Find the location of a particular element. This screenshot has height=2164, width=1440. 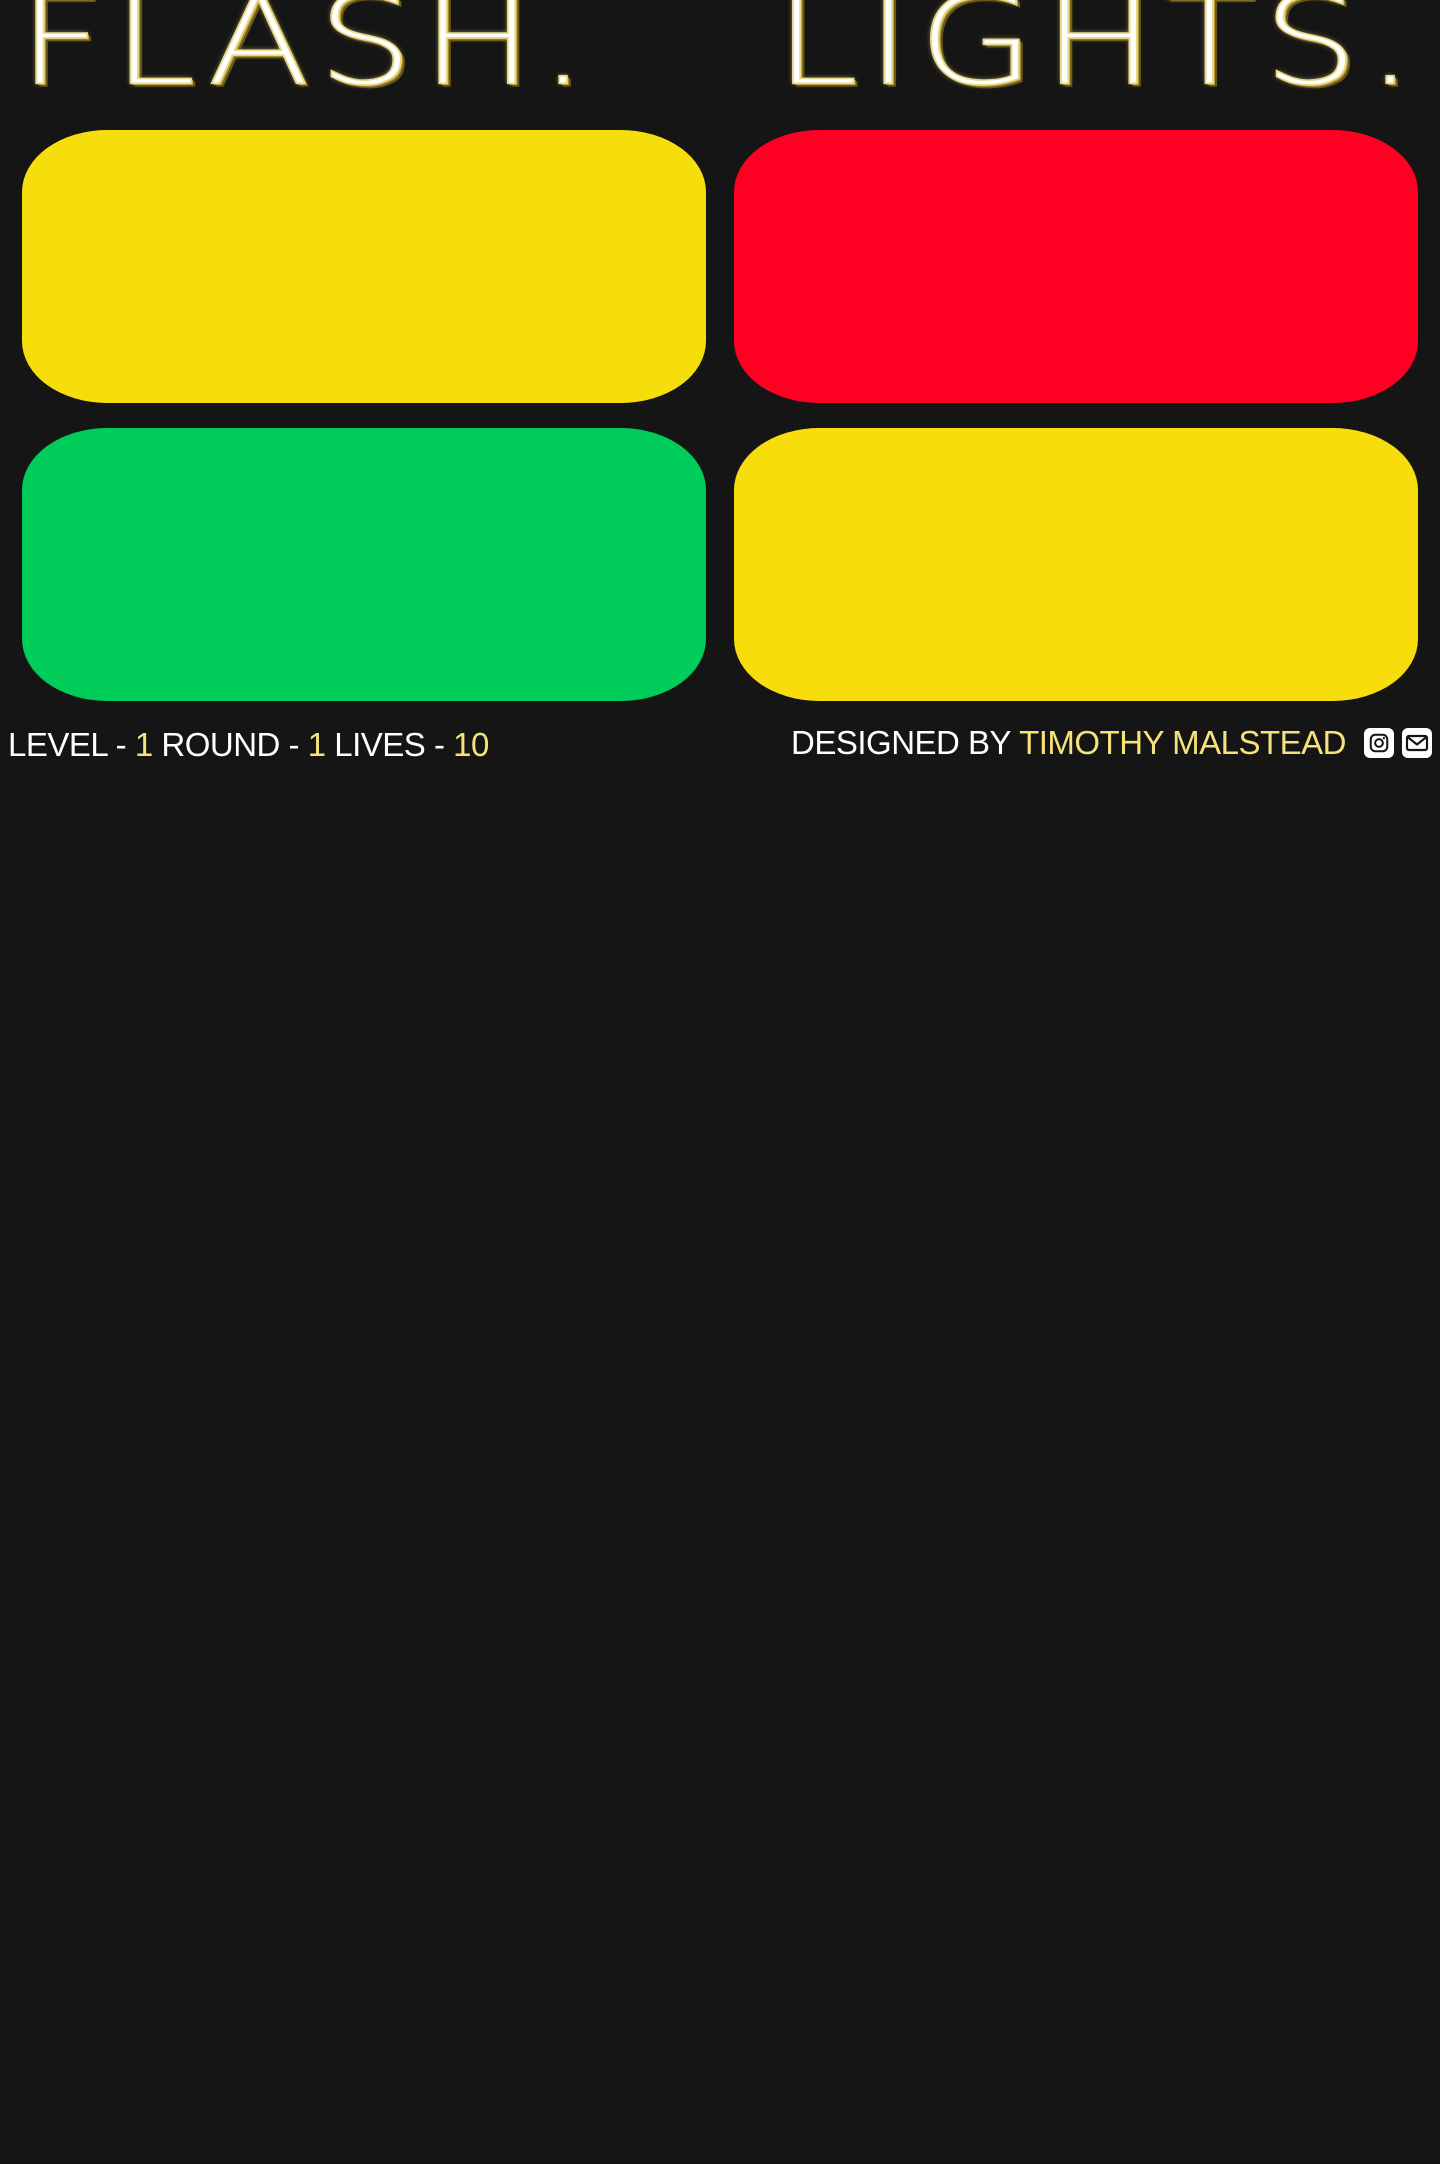

lives-value: 10 is located at coordinates (471, 744).